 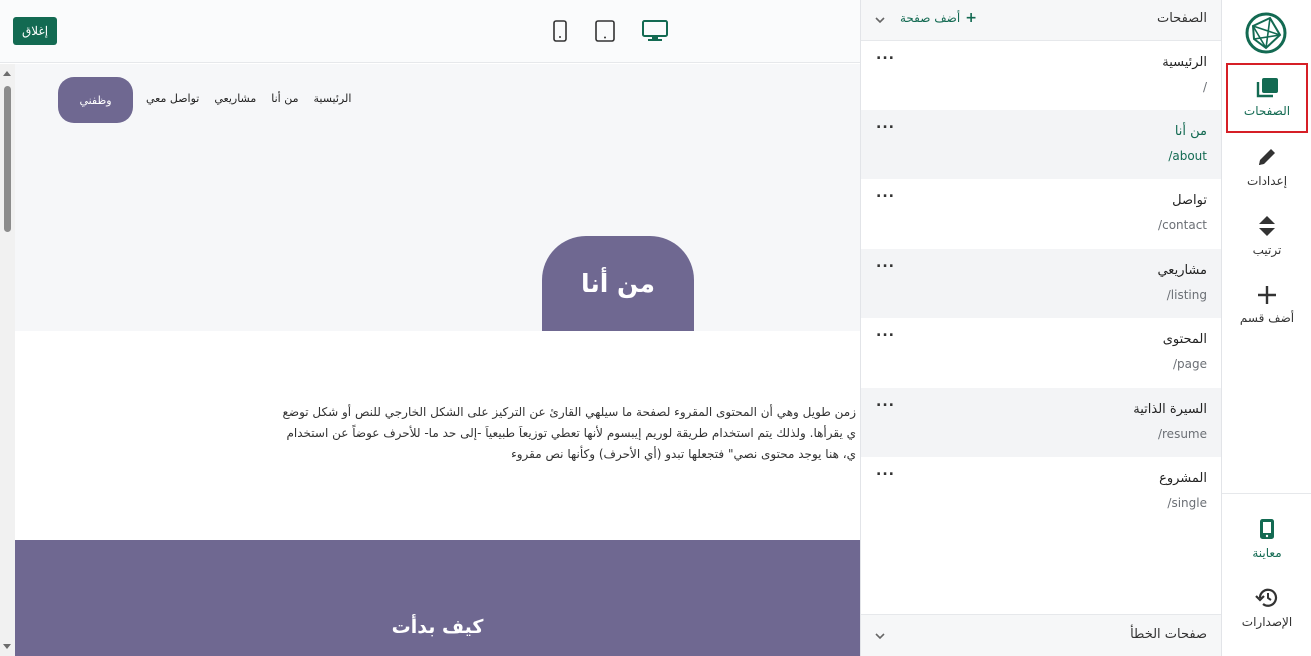 I want to click on rail-preview-label: معاينة, so click(x=1267, y=553).